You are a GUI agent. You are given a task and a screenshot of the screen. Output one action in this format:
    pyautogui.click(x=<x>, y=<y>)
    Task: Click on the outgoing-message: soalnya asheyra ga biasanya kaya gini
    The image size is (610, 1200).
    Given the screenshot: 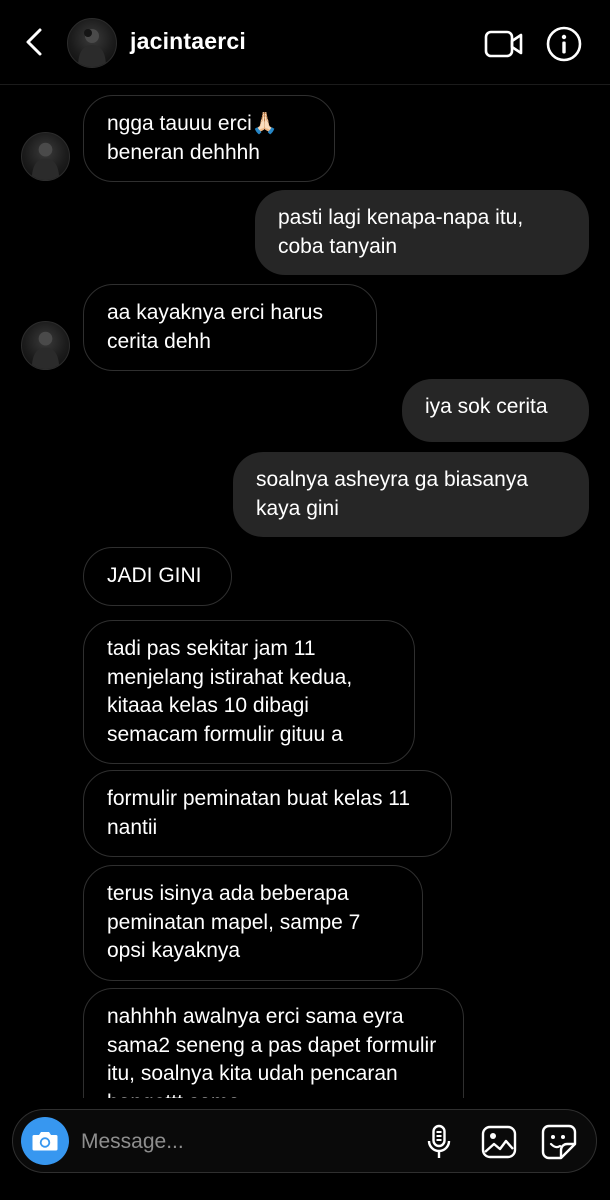 What is the action you would take?
    pyautogui.click(x=411, y=494)
    